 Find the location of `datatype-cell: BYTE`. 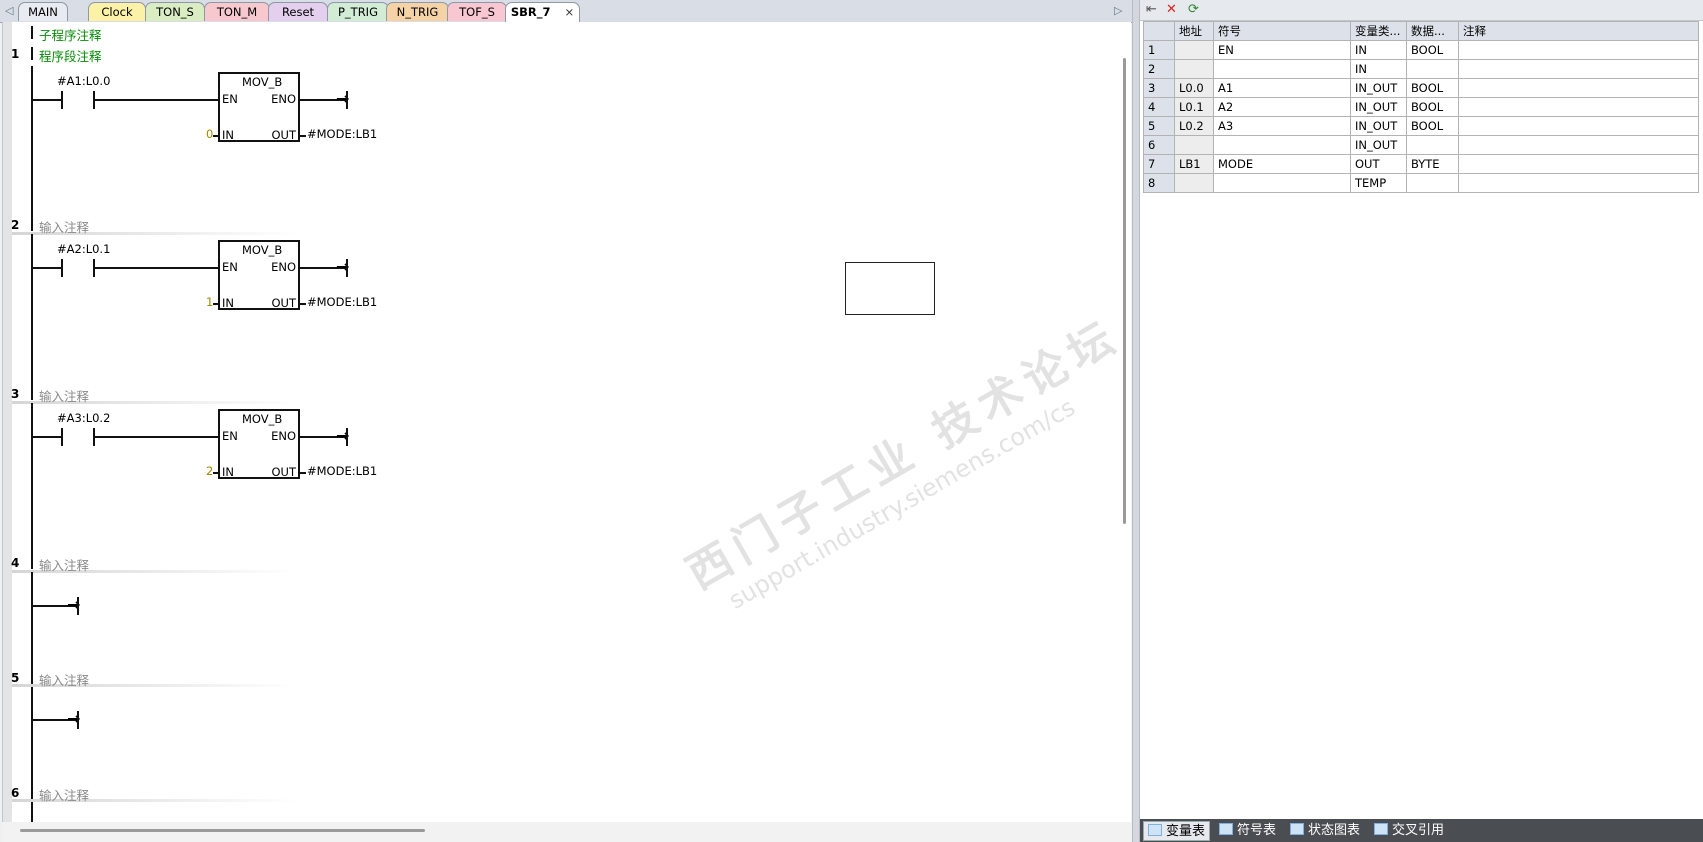

datatype-cell: BYTE is located at coordinates (1432, 164).